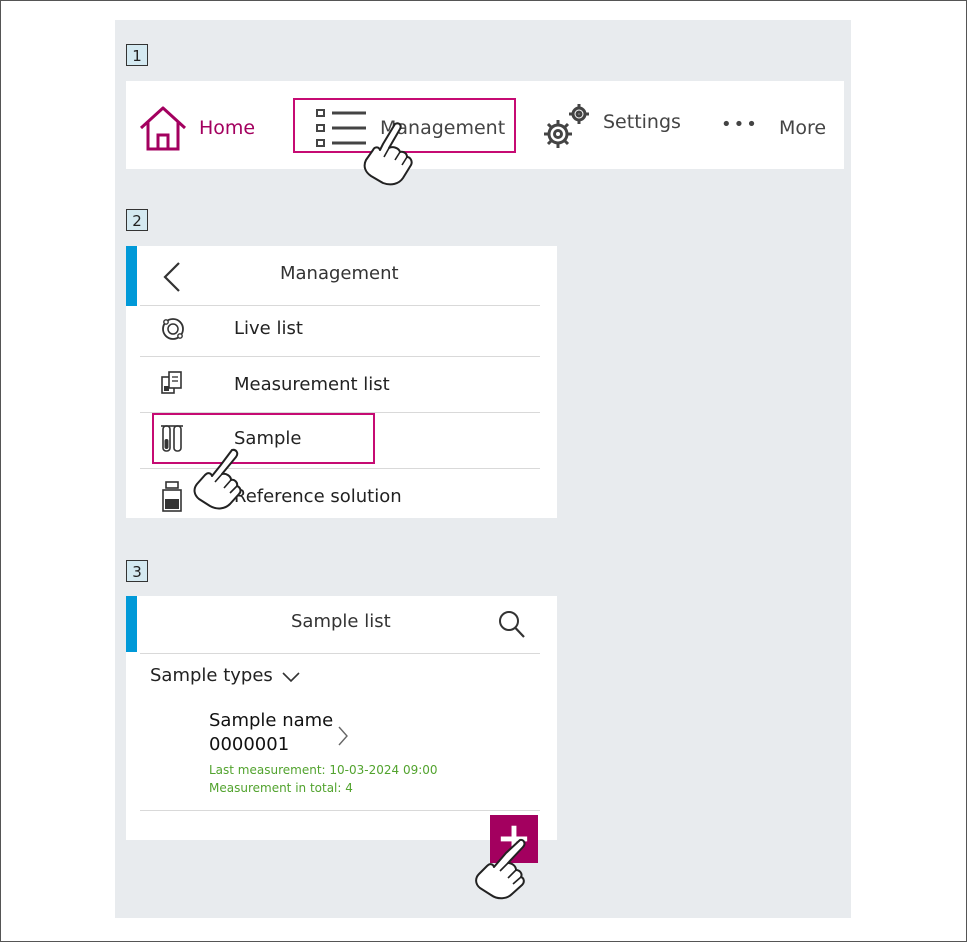 The image size is (967, 942). Describe the element at coordinates (340, 356) in the screenshot. I see `menu-divider` at that location.